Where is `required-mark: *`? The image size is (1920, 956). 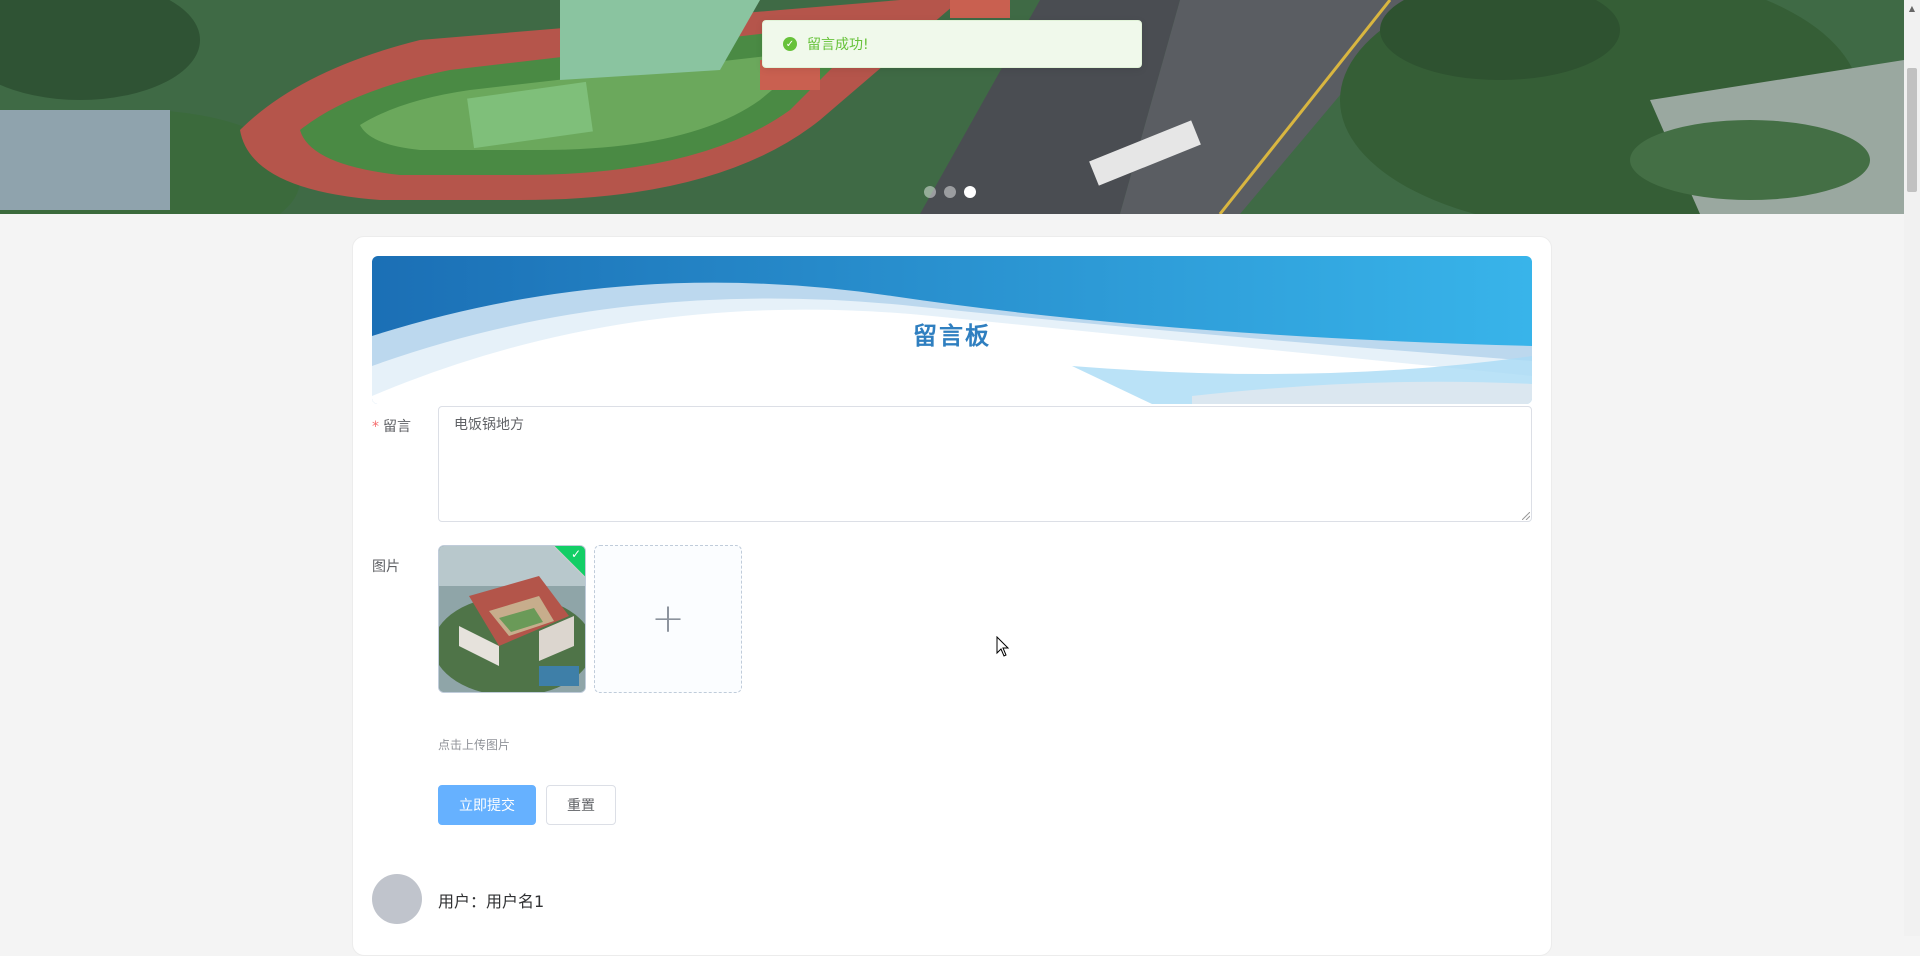 required-mark: * is located at coordinates (375, 427).